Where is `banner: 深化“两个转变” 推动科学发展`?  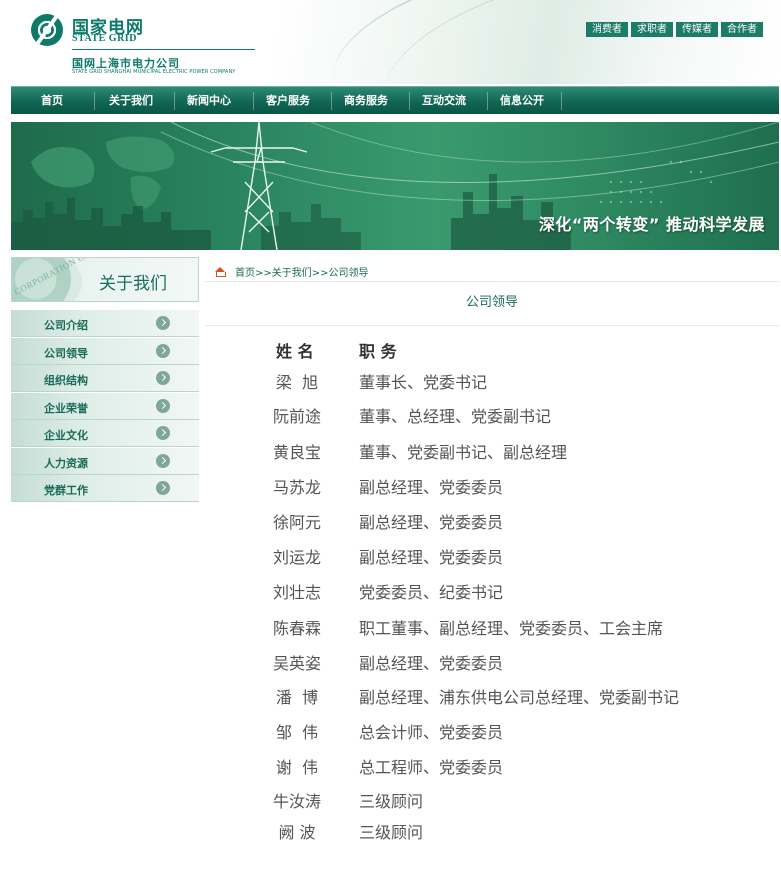
banner: 深化“两个转变” 推动科学发展 is located at coordinates (395, 186).